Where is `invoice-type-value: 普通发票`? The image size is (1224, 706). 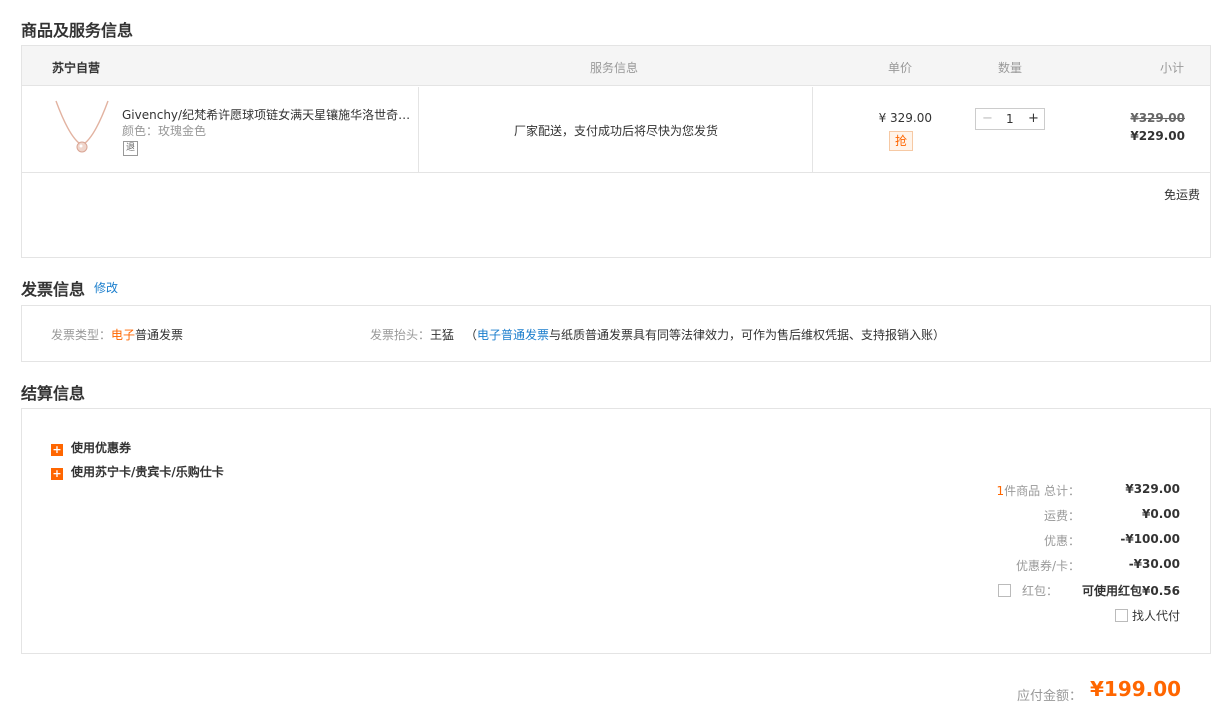
invoice-type-value: 普通发票 is located at coordinates (159, 335).